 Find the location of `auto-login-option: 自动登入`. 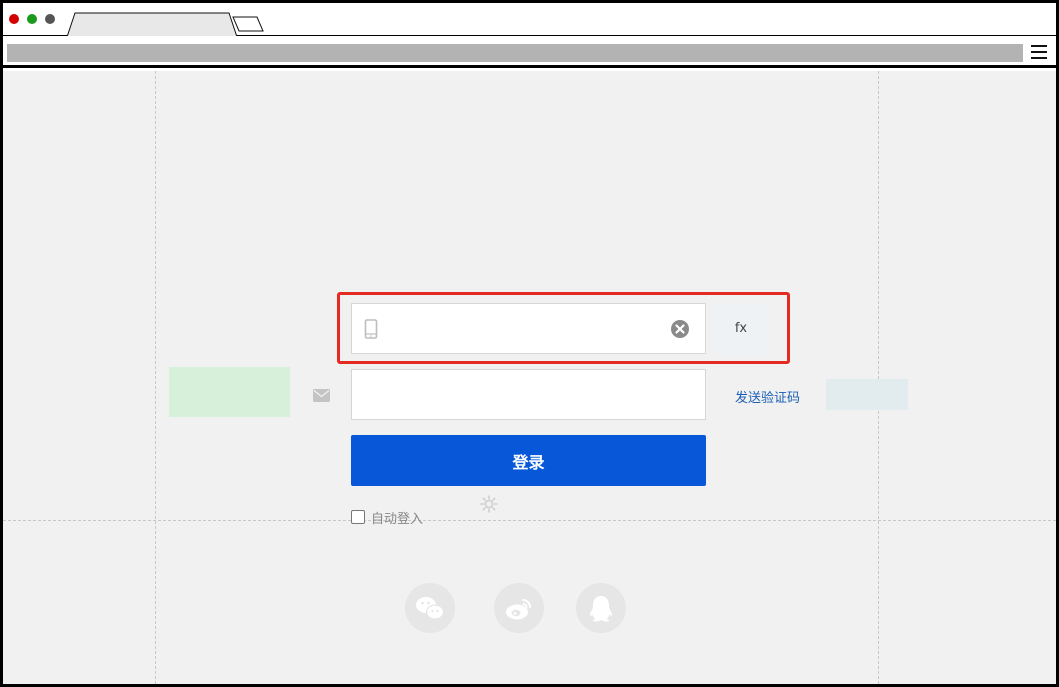

auto-login-option: 自动登入 is located at coordinates (387, 517).